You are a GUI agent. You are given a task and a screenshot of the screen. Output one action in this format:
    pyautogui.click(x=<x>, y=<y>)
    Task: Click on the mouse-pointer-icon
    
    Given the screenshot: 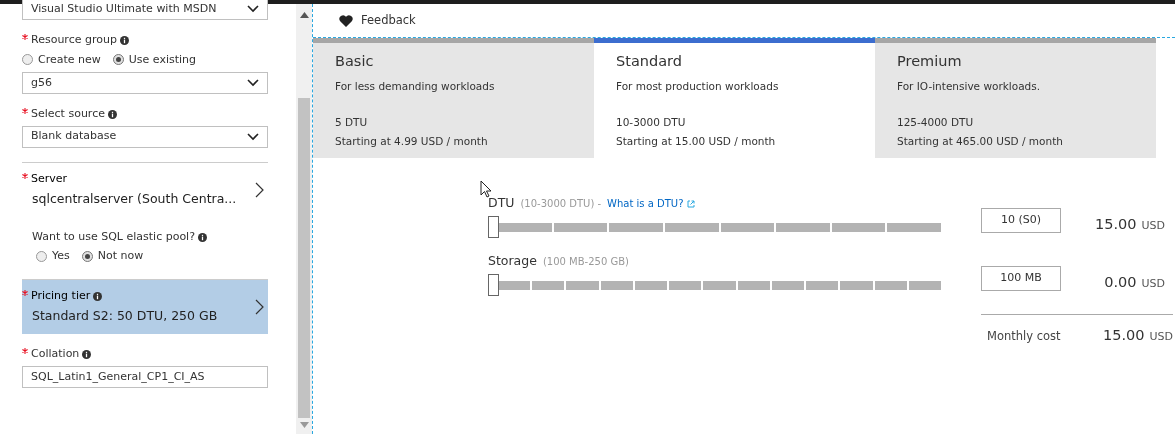 What is the action you would take?
    pyautogui.click(x=486, y=189)
    